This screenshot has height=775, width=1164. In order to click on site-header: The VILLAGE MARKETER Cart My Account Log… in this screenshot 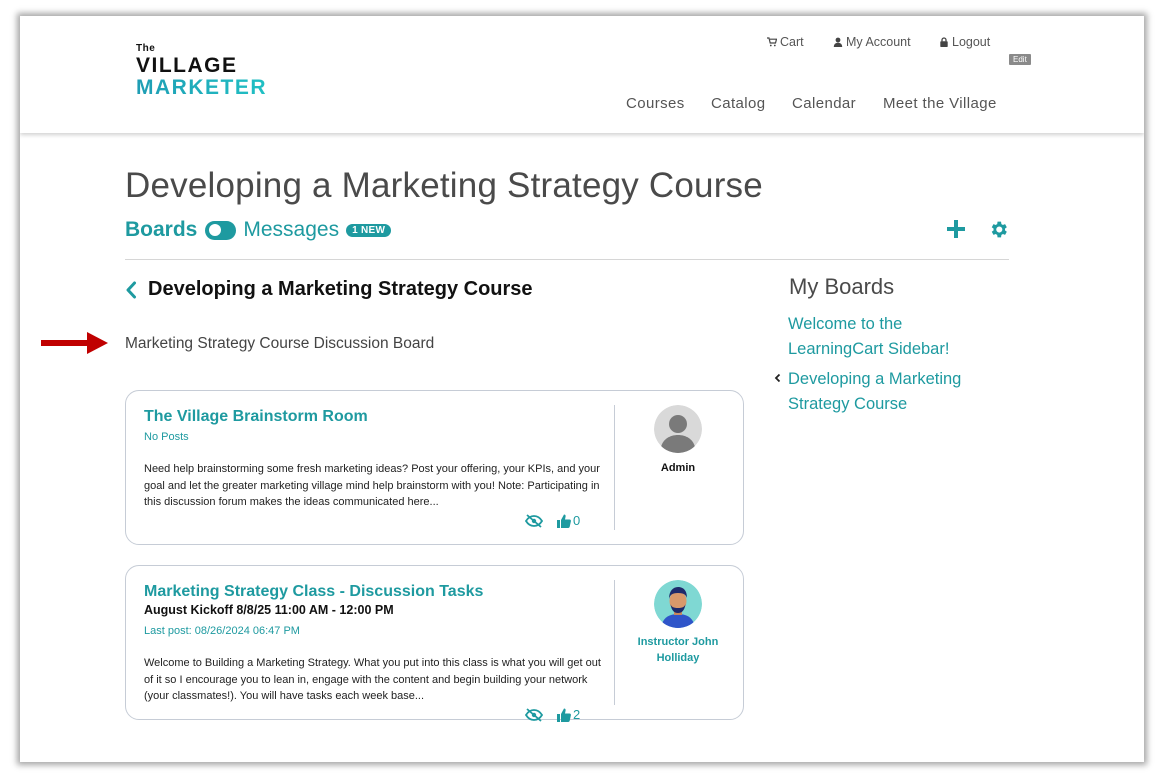, I will do `click(582, 74)`.